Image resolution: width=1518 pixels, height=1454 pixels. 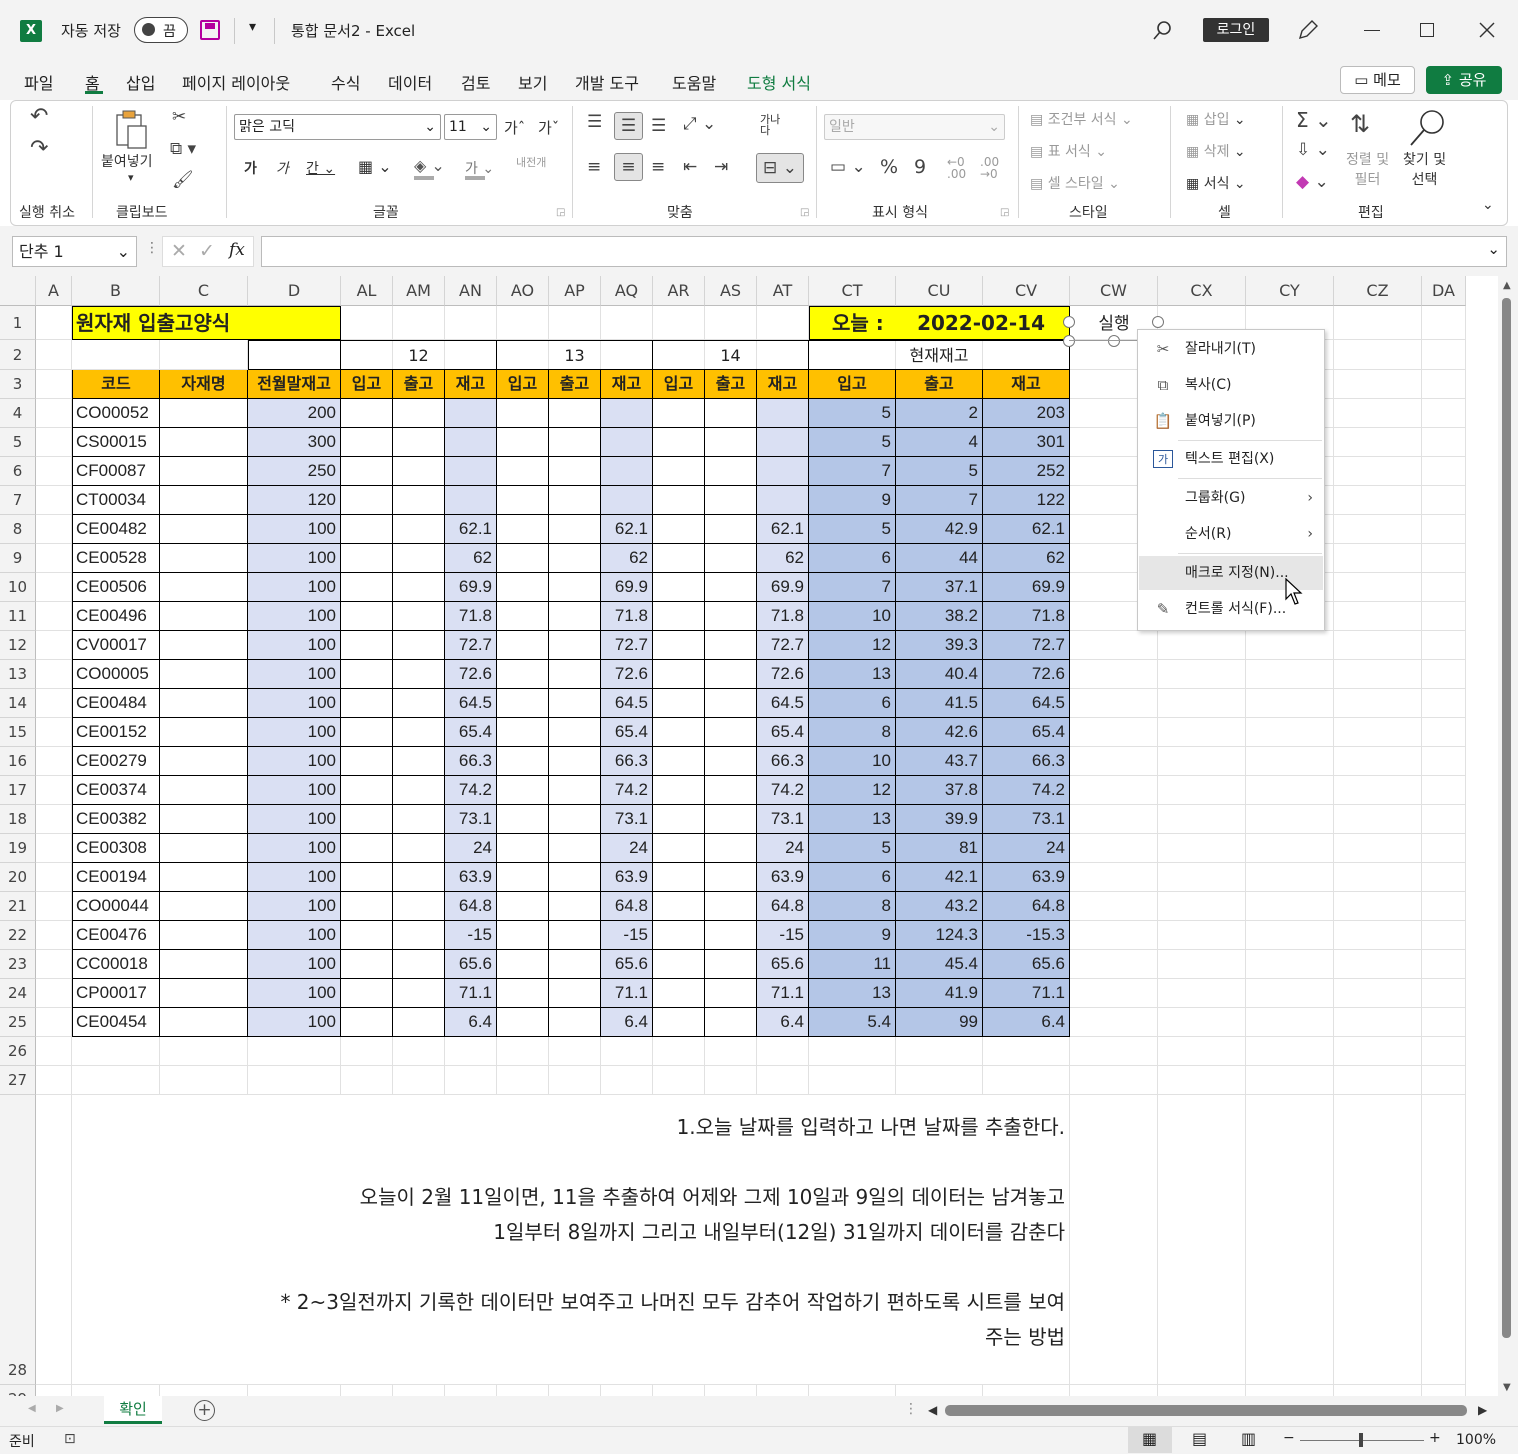 What do you see at coordinates (1069, 341) in the screenshot?
I see `resize-handle` at bounding box center [1069, 341].